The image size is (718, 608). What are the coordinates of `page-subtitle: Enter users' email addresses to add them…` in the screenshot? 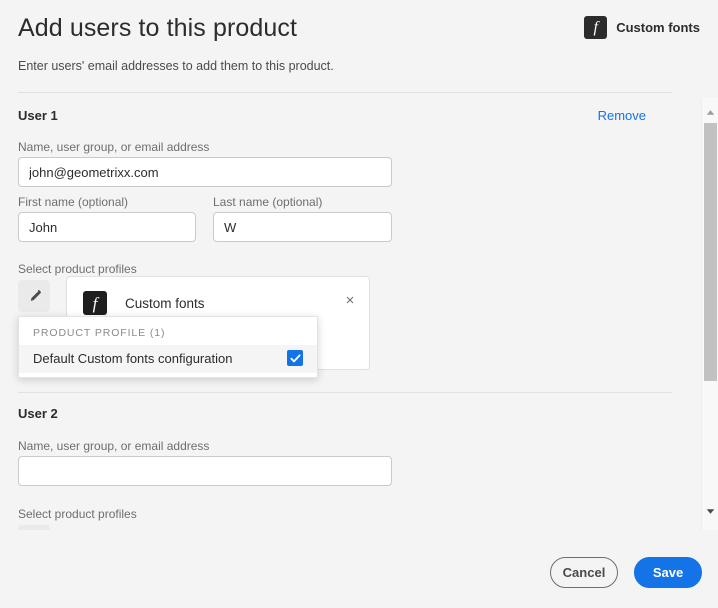 It's located at (176, 66).